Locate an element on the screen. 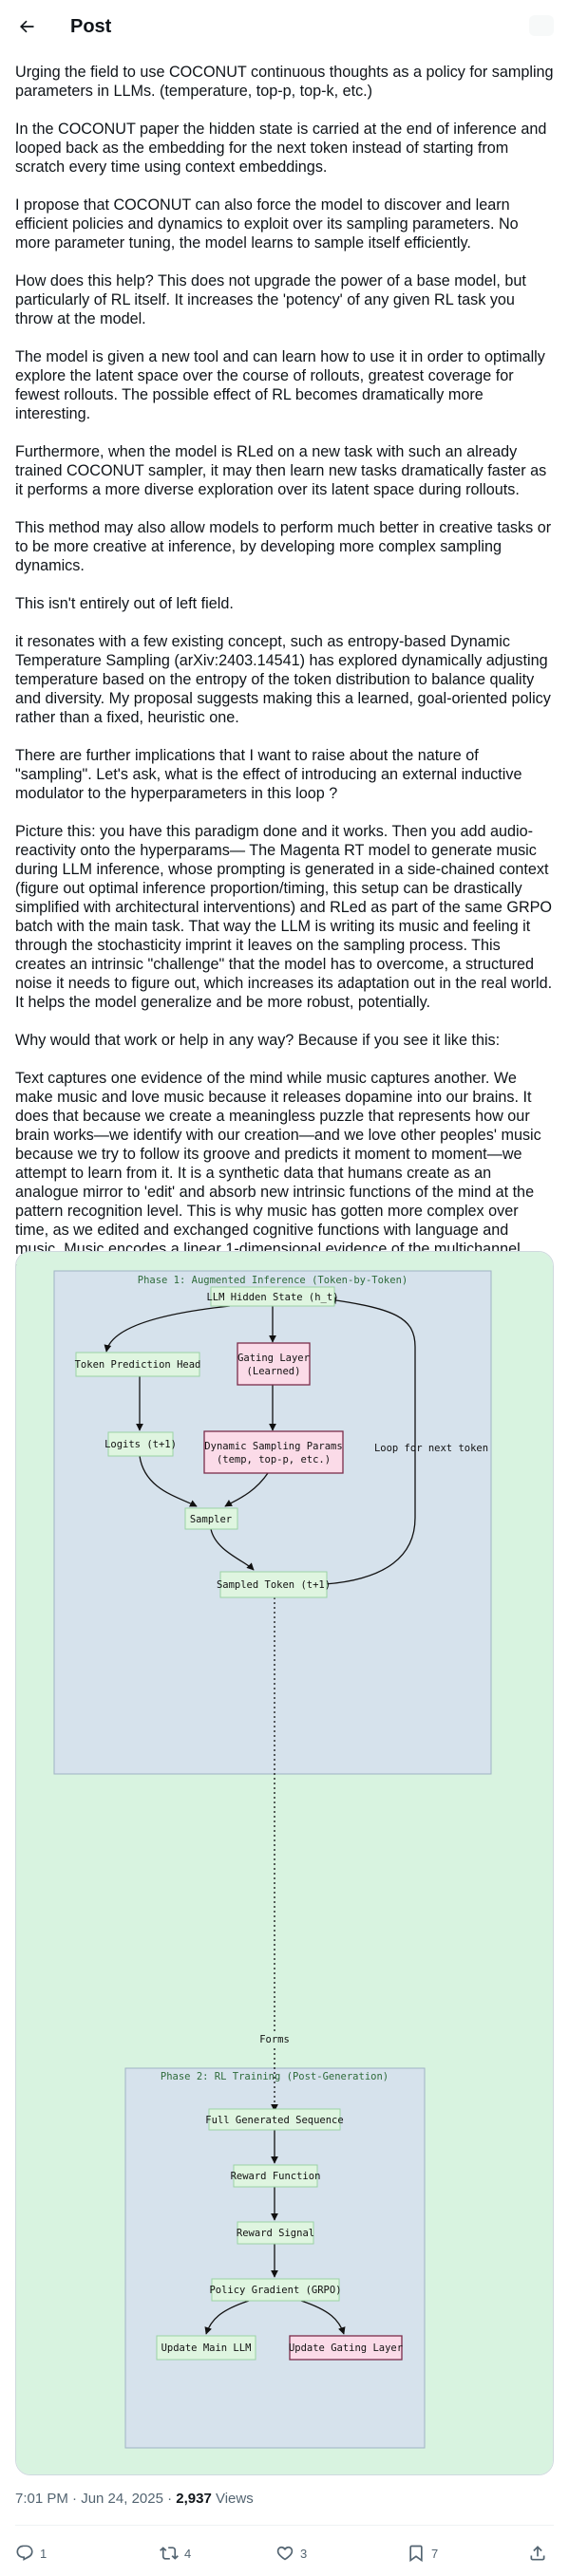 This screenshot has height=2576, width=569. node-gating-layer-label: Gating Layer is located at coordinates (273, 1358).